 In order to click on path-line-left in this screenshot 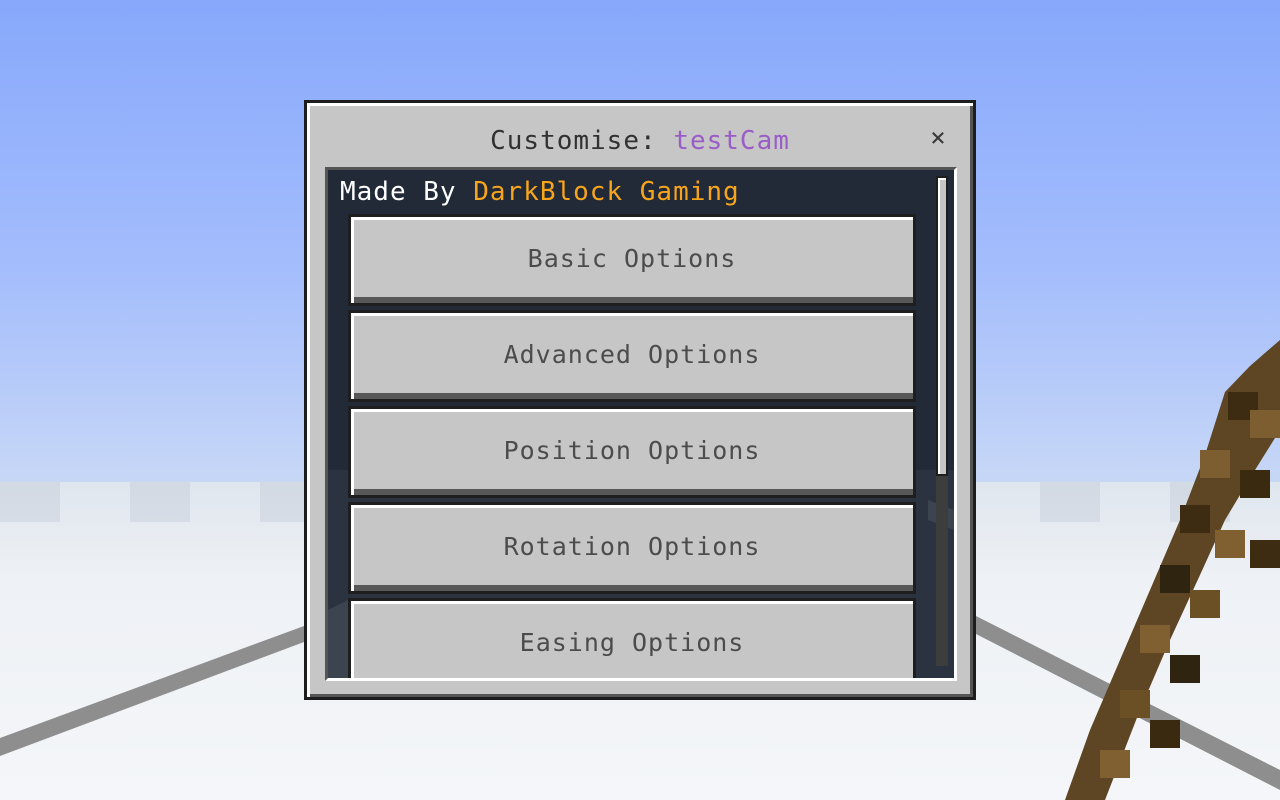, I will do `click(152, 691)`.